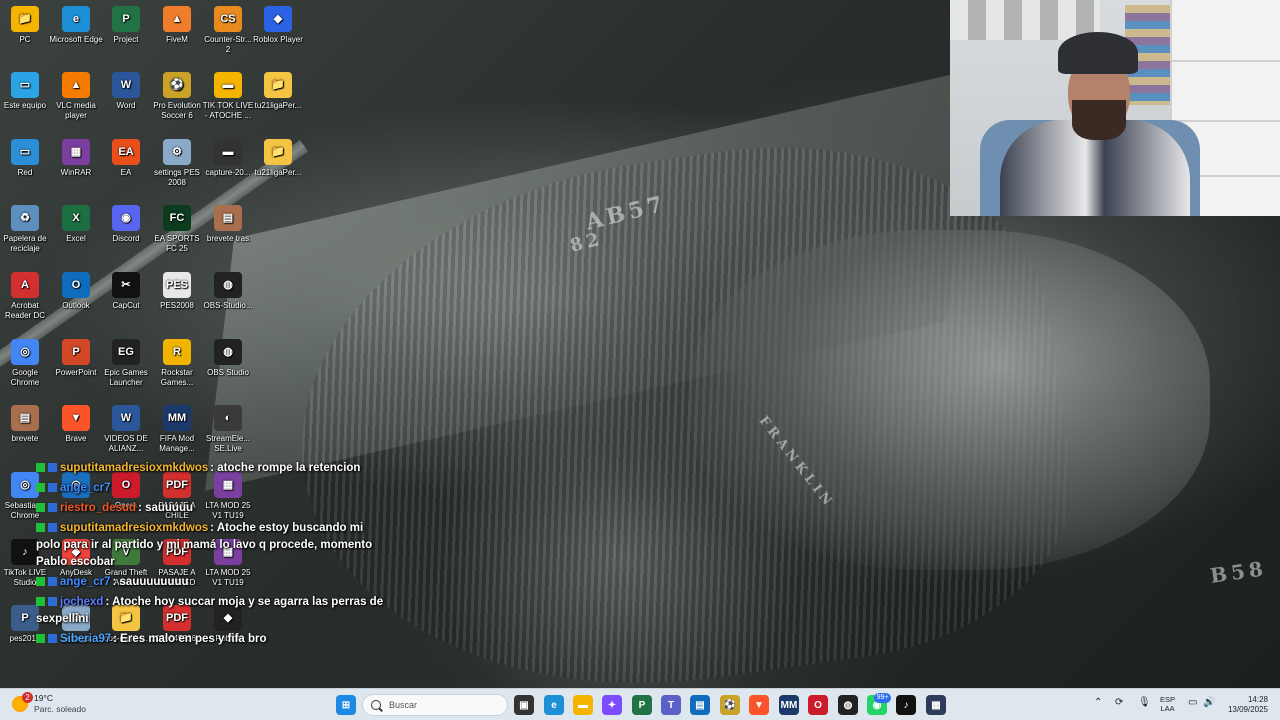  What do you see at coordinates (76, 352) in the screenshot?
I see `app-icon: P` at bounding box center [76, 352].